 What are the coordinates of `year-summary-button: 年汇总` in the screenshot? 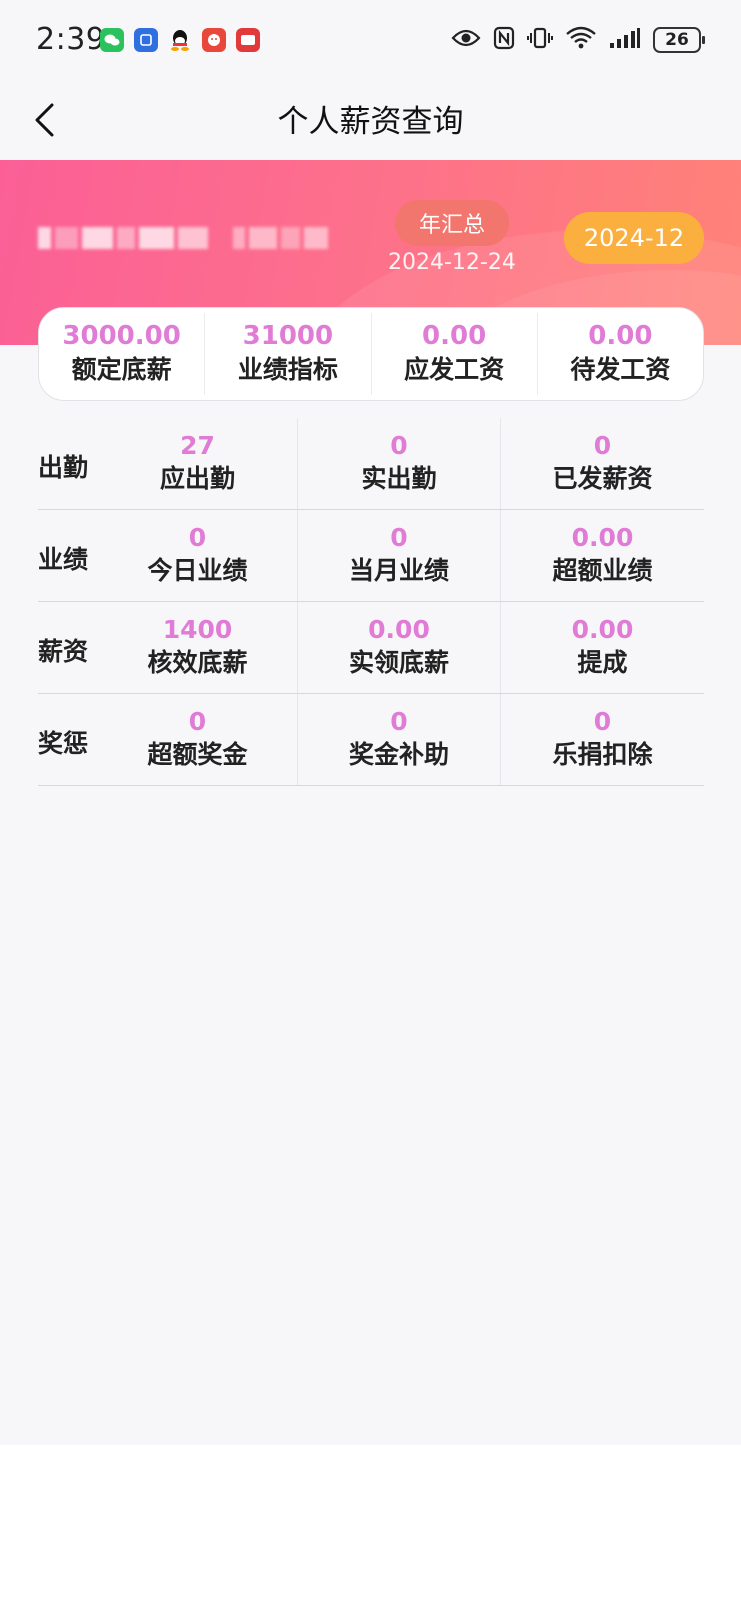 It's located at (452, 223).